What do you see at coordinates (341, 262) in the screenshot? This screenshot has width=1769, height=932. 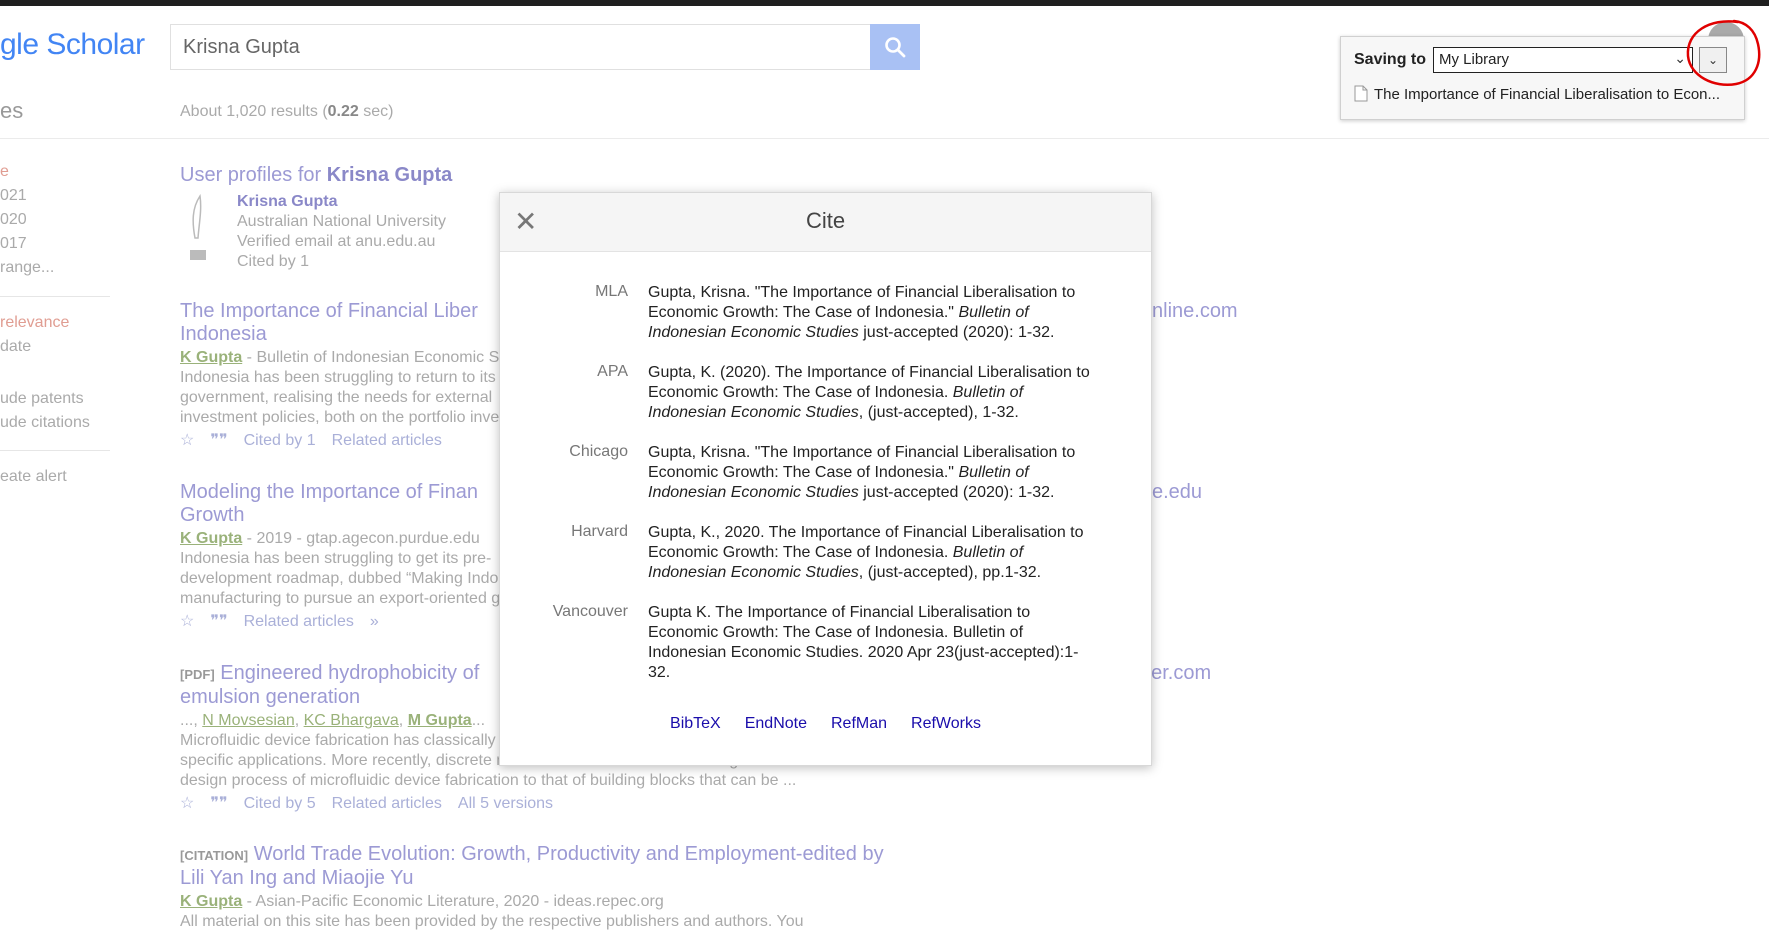 I see `profile-cited-by: Cited by 1` at bounding box center [341, 262].